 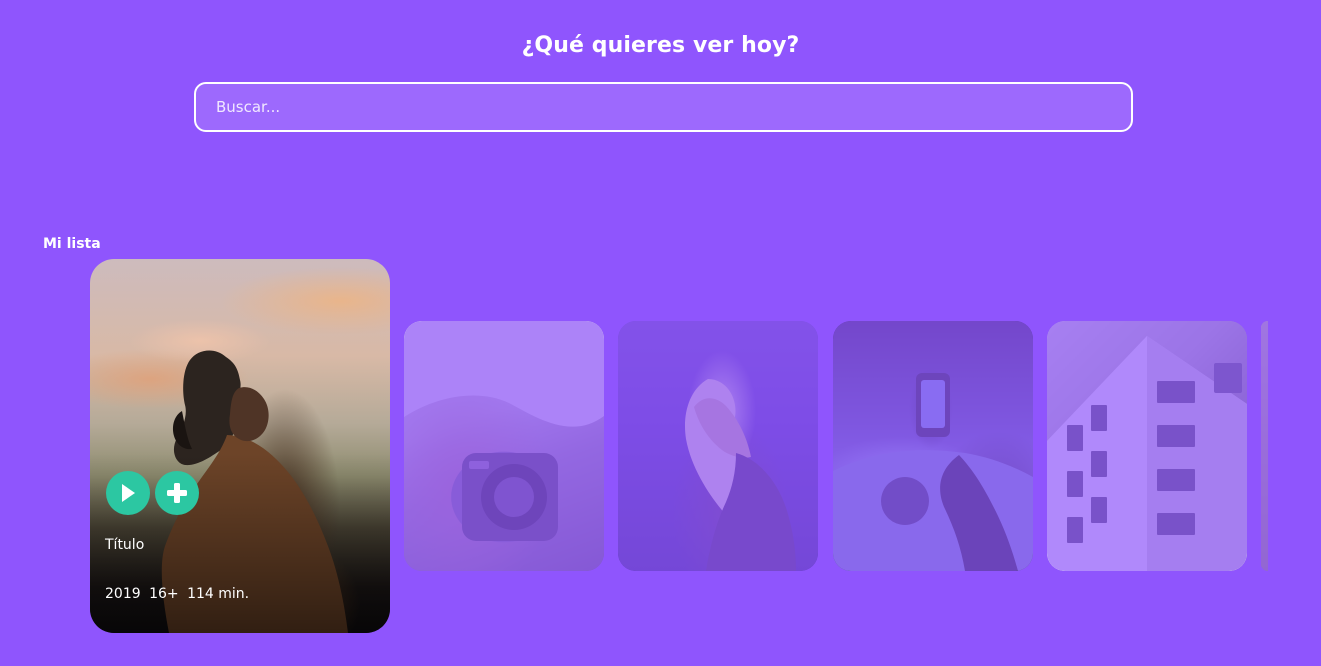 I want to click on page-title: ¿Qué quieres ver hoy?, so click(x=660, y=45).